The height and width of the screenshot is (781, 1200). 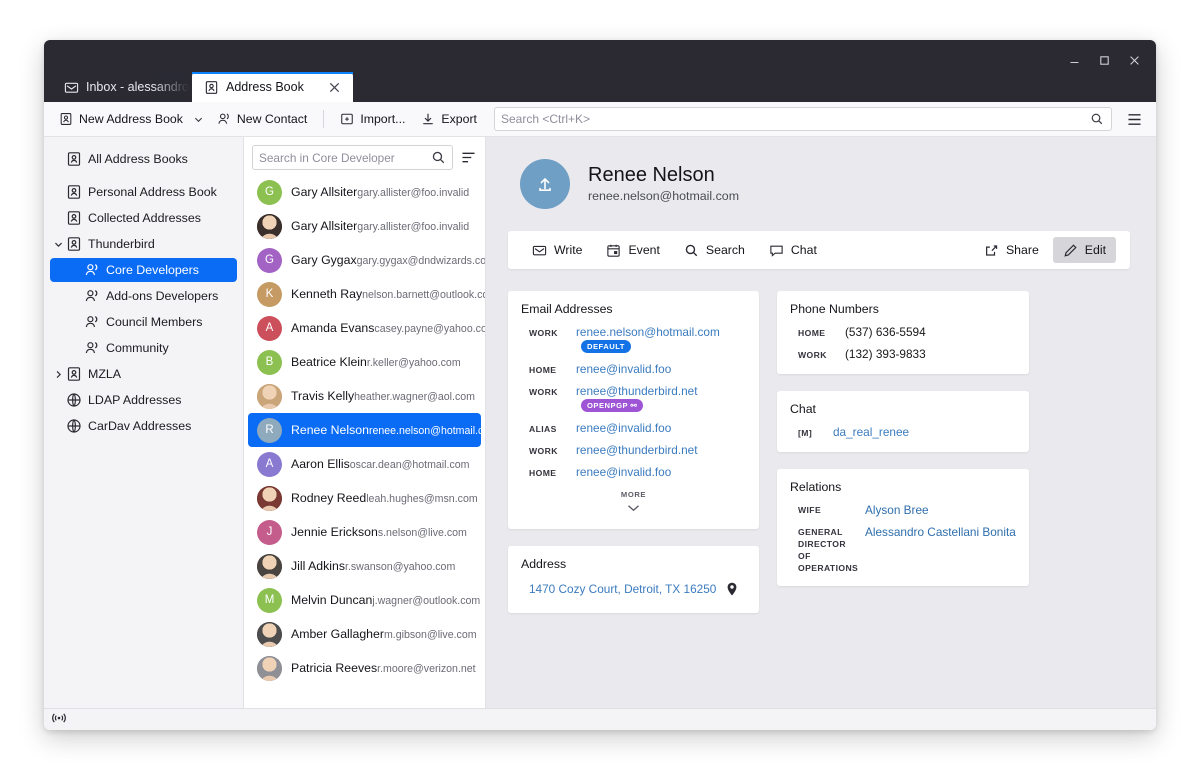 I want to click on window-titlebar: Inbox - alessandro Address Book, so click(x=600, y=71).